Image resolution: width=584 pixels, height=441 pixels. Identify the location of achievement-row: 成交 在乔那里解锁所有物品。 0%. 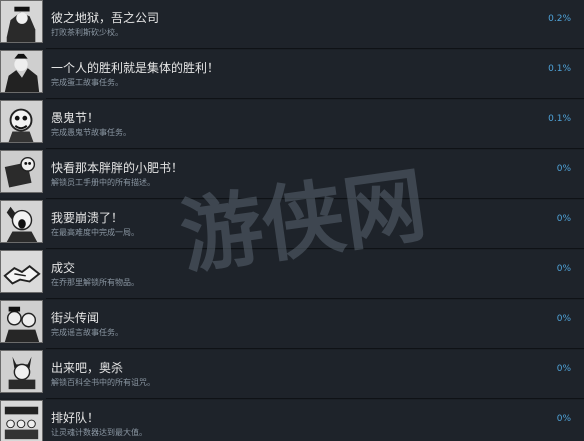
(292, 274).